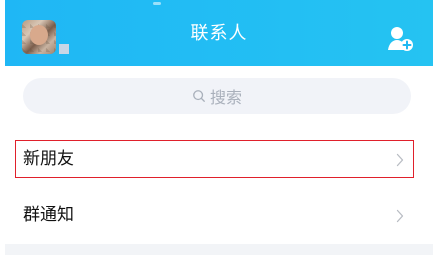  What do you see at coordinates (199, 96) in the screenshot?
I see `search-icon` at bounding box center [199, 96].